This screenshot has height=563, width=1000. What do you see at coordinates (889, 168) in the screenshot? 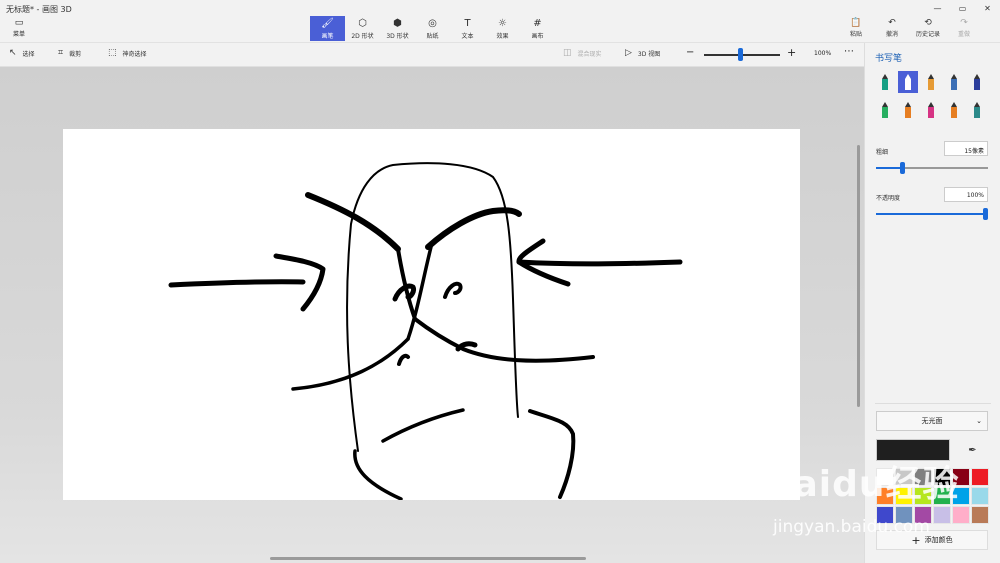
I see `thickness-slider-fill` at bounding box center [889, 168].